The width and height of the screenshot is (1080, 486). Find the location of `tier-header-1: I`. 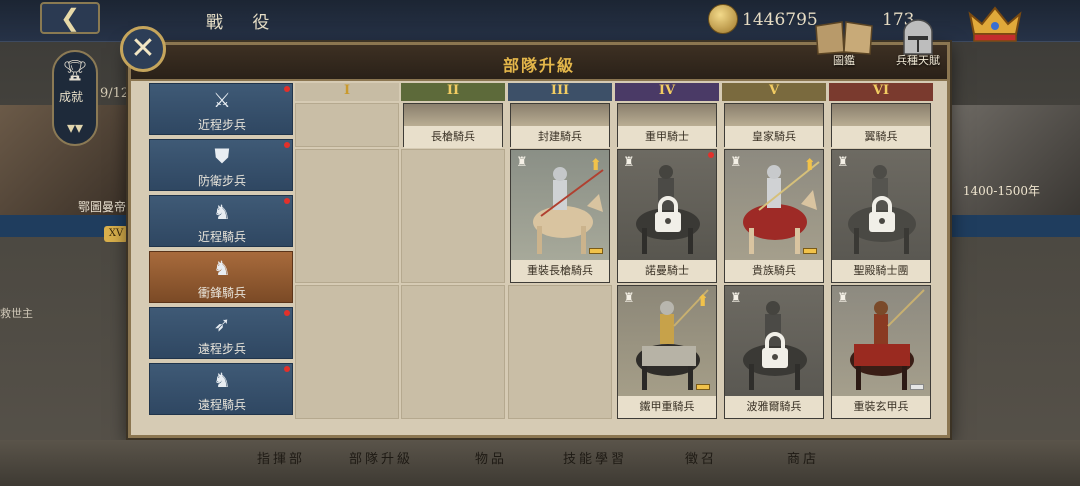

tier-header-1: I is located at coordinates (347, 92).